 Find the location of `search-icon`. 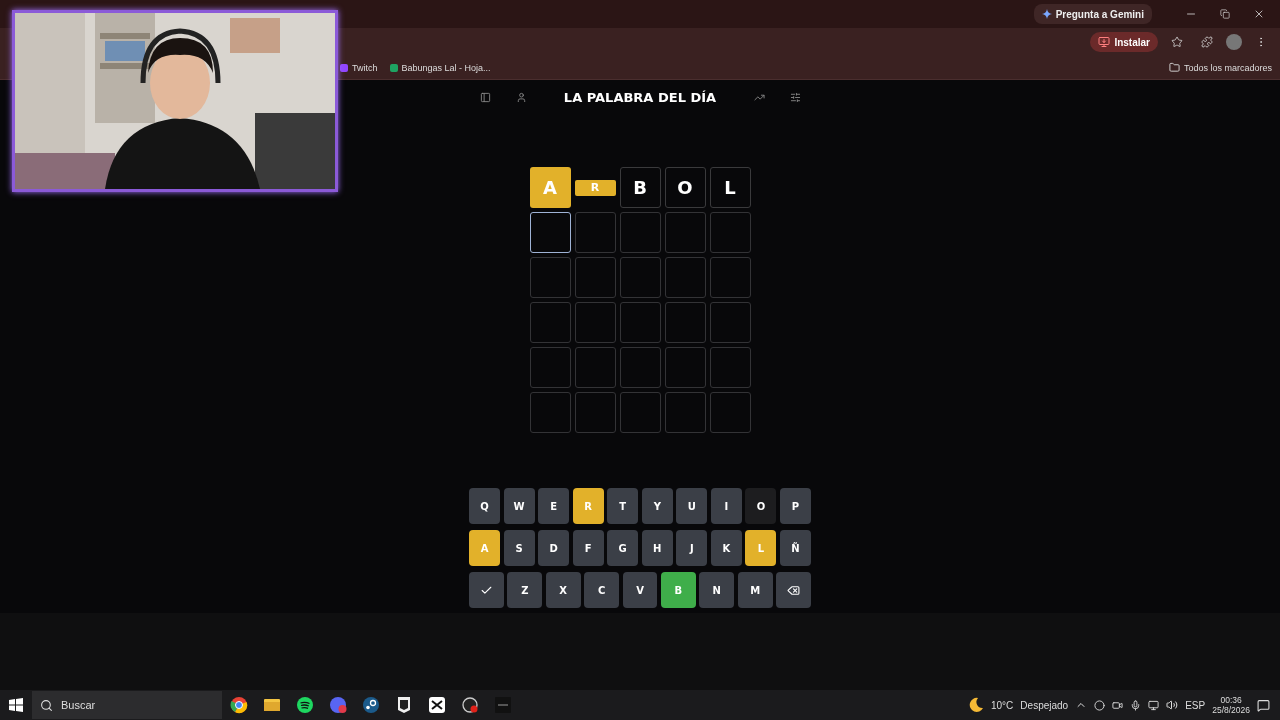

search-icon is located at coordinates (46, 705).